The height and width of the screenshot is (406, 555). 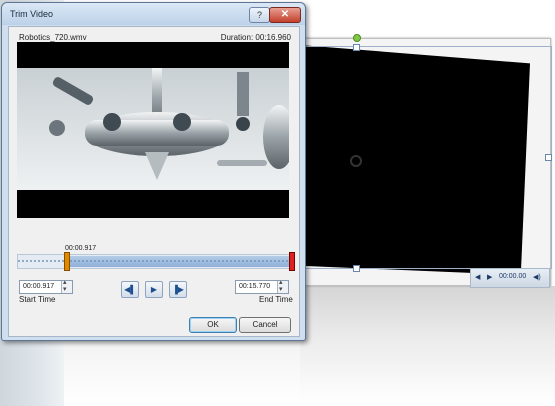 I want to click on player-time: 00:00.00, so click(x=513, y=276).